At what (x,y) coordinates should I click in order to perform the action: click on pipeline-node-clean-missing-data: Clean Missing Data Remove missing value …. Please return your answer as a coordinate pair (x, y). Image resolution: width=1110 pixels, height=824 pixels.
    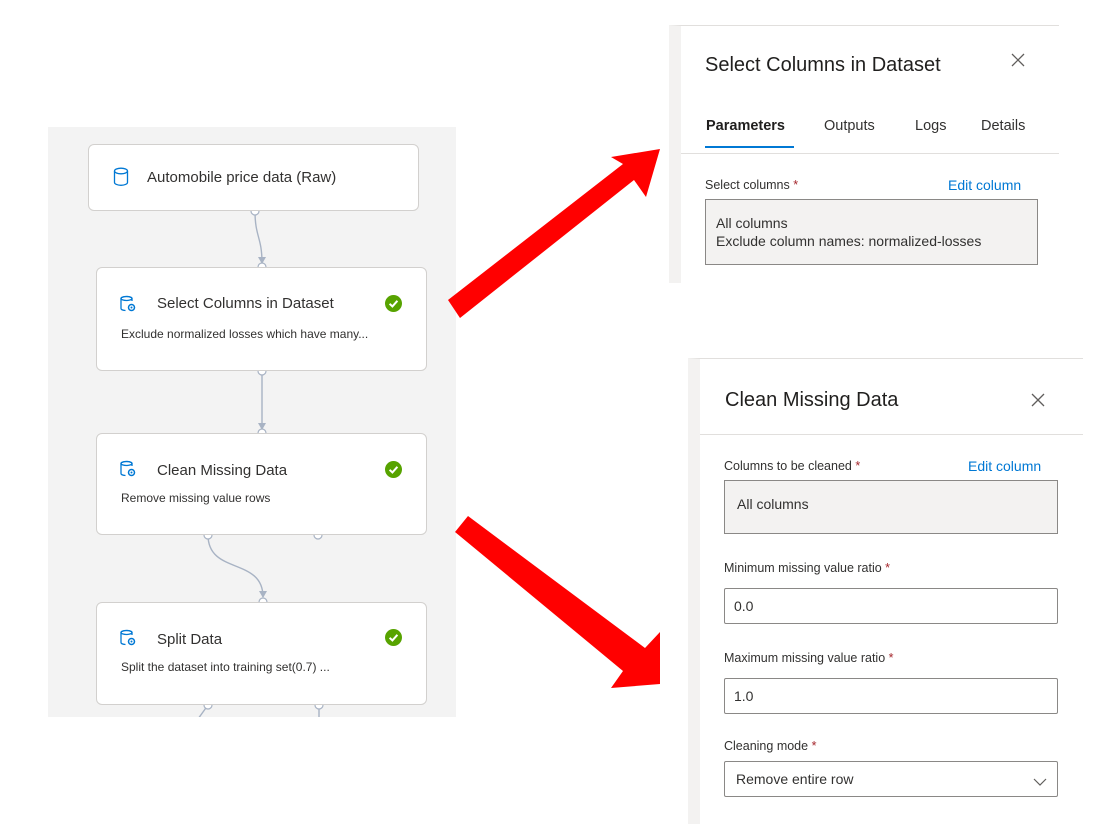
    Looking at the image, I should click on (261, 484).